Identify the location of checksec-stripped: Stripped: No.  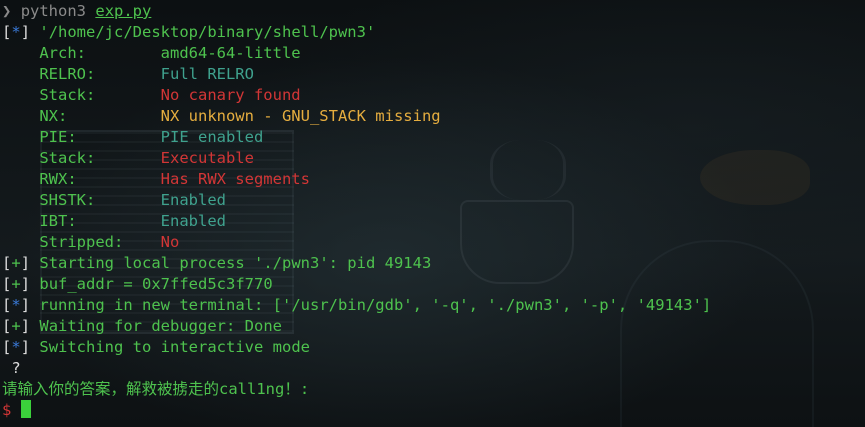
(356, 242).